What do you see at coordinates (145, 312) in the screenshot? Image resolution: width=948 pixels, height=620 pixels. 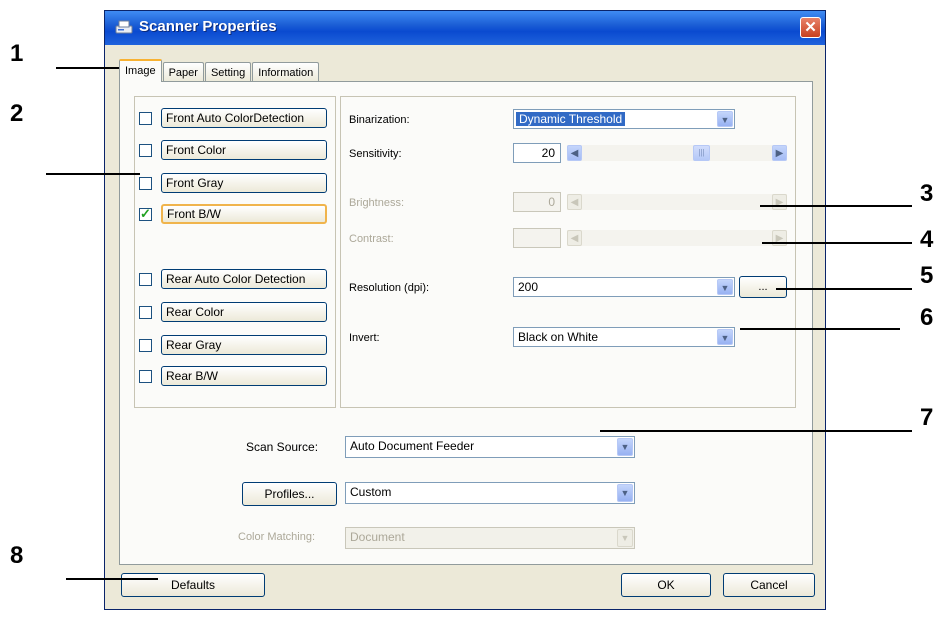 I see `rear-color-checkbox` at bounding box center [145, 312].